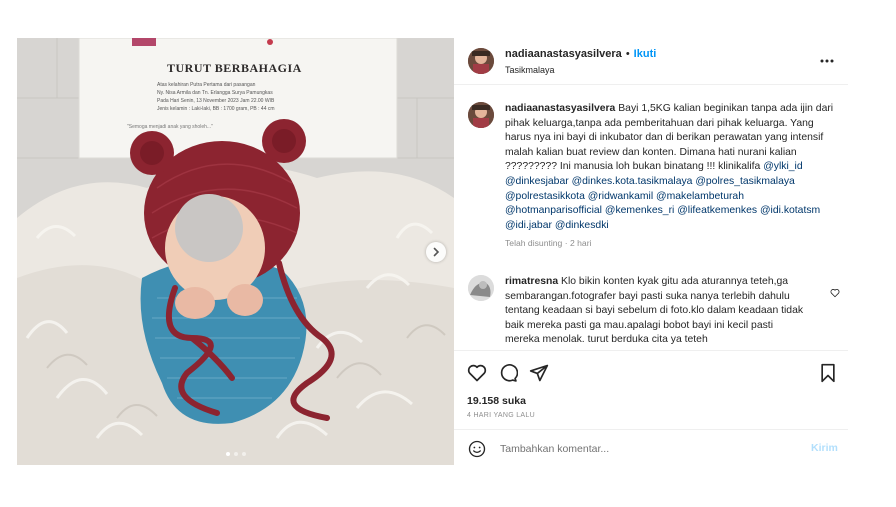  Describe the element at coordinates (477, 449) in the screenshot. I see `emoji-smiley-icon` at that location.